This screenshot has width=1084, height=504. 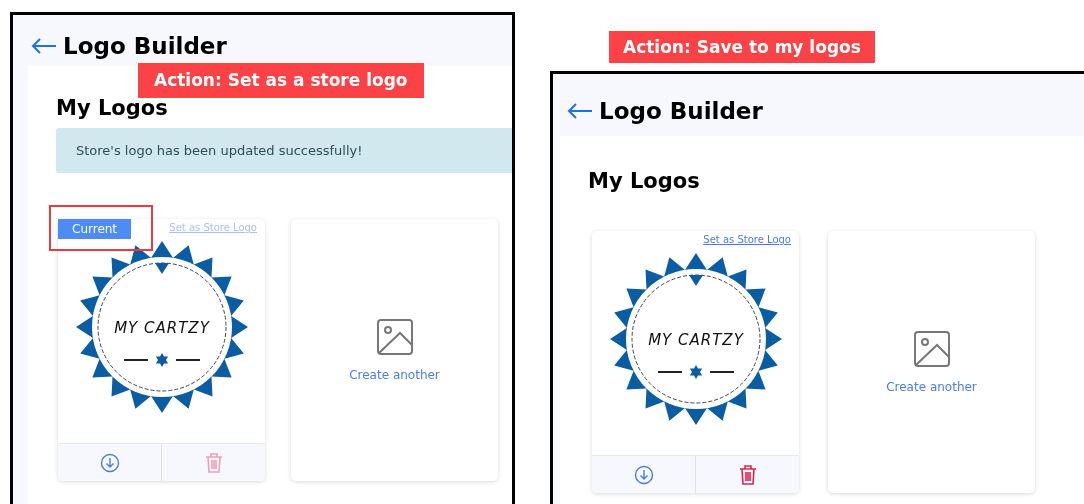 I want to click on action-caption: Action: Set as a store logo, so click(x=281, y=80).